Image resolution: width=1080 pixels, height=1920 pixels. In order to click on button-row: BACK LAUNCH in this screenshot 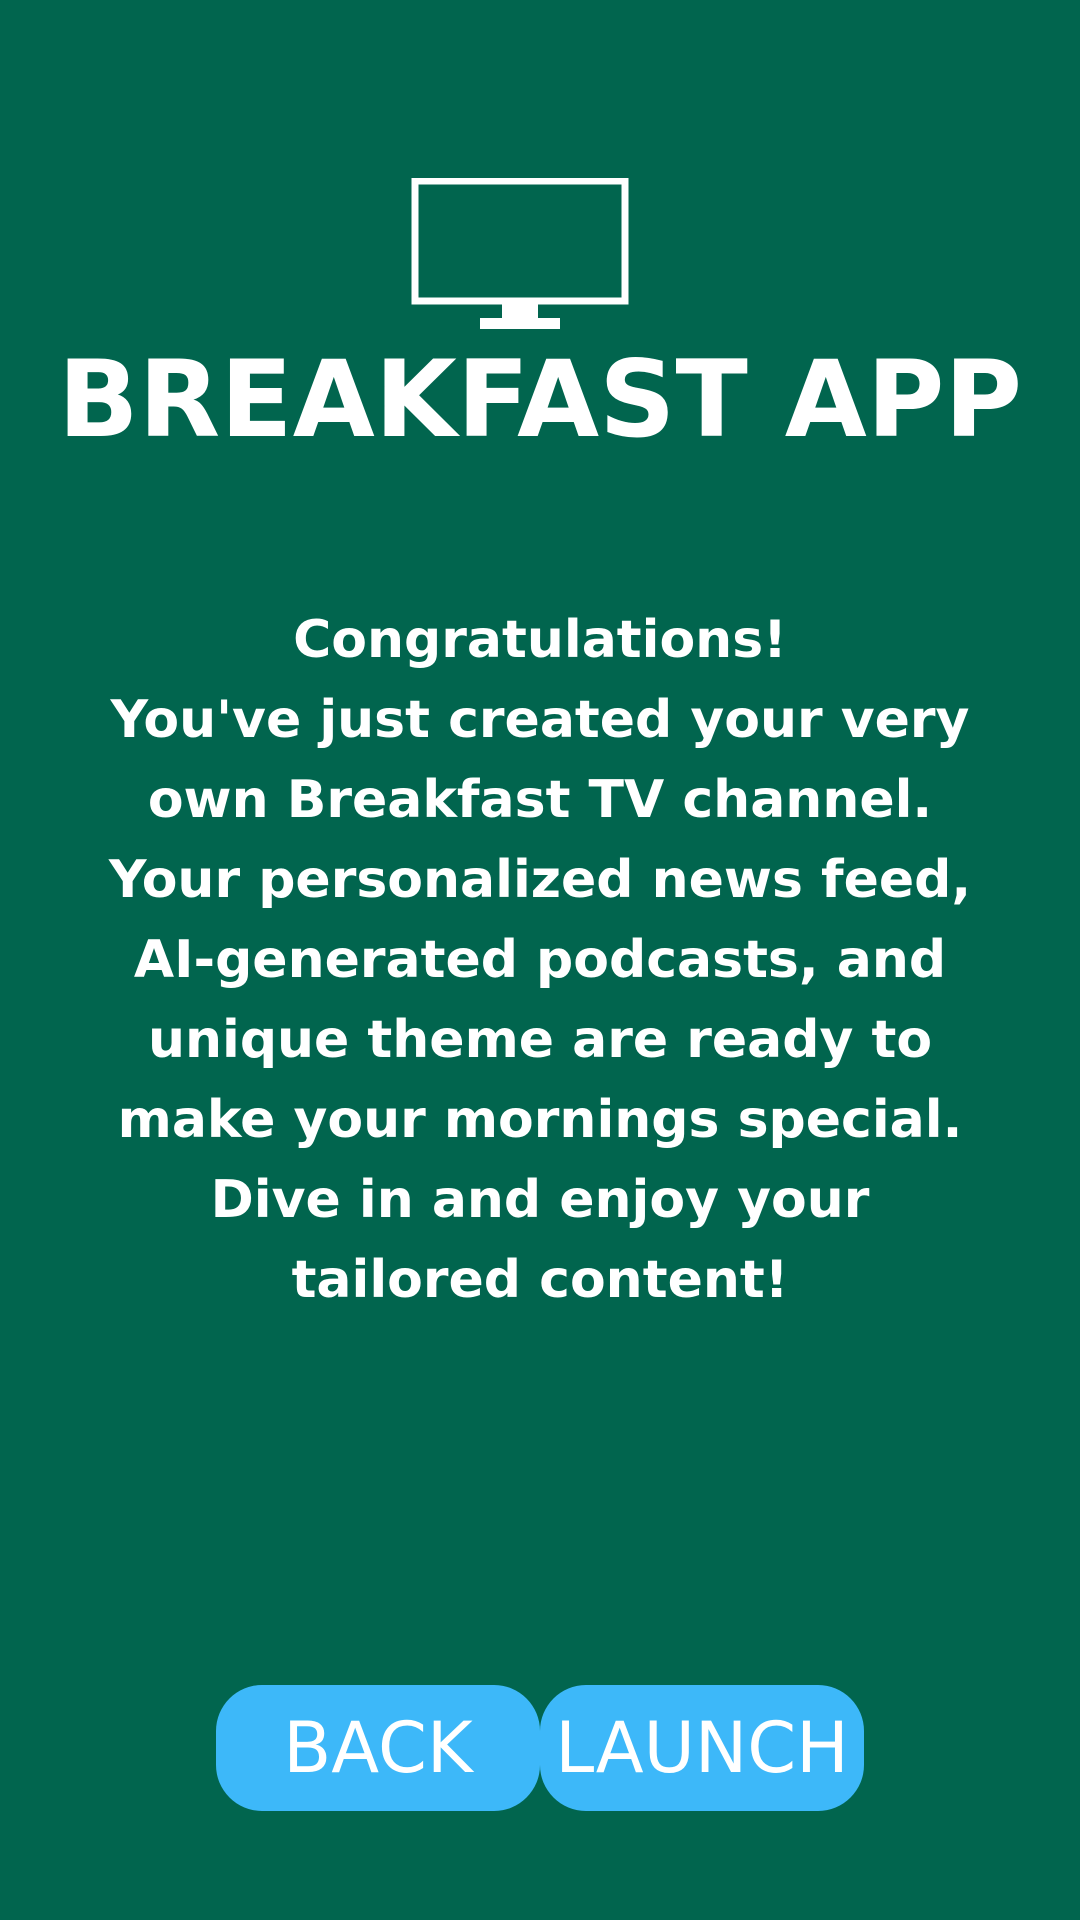, I will do `click(540, 1748)`.